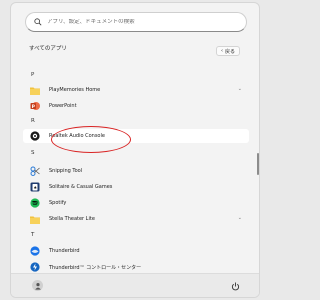  I want to click on back-button: ‹ 戻る, so click(228, 51).